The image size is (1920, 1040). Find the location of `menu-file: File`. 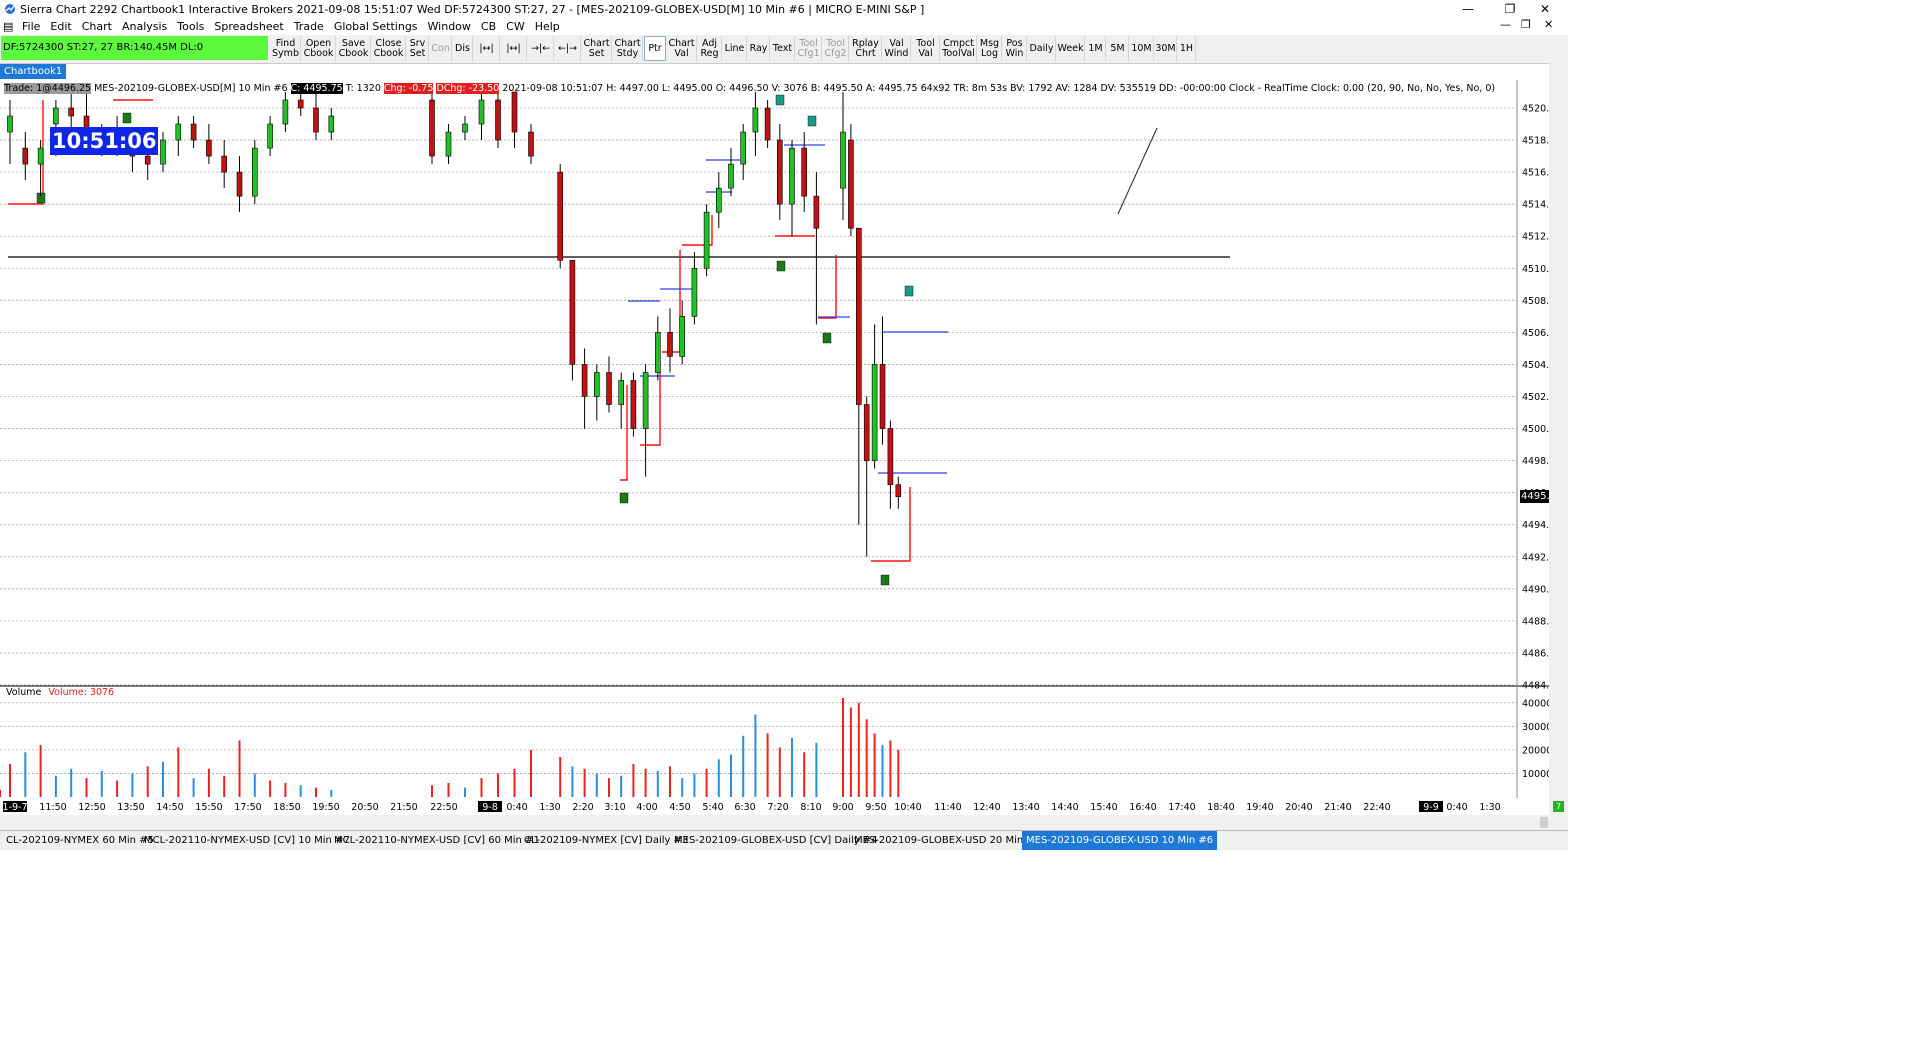

menu-file: File is located at coordinates (31, 26).